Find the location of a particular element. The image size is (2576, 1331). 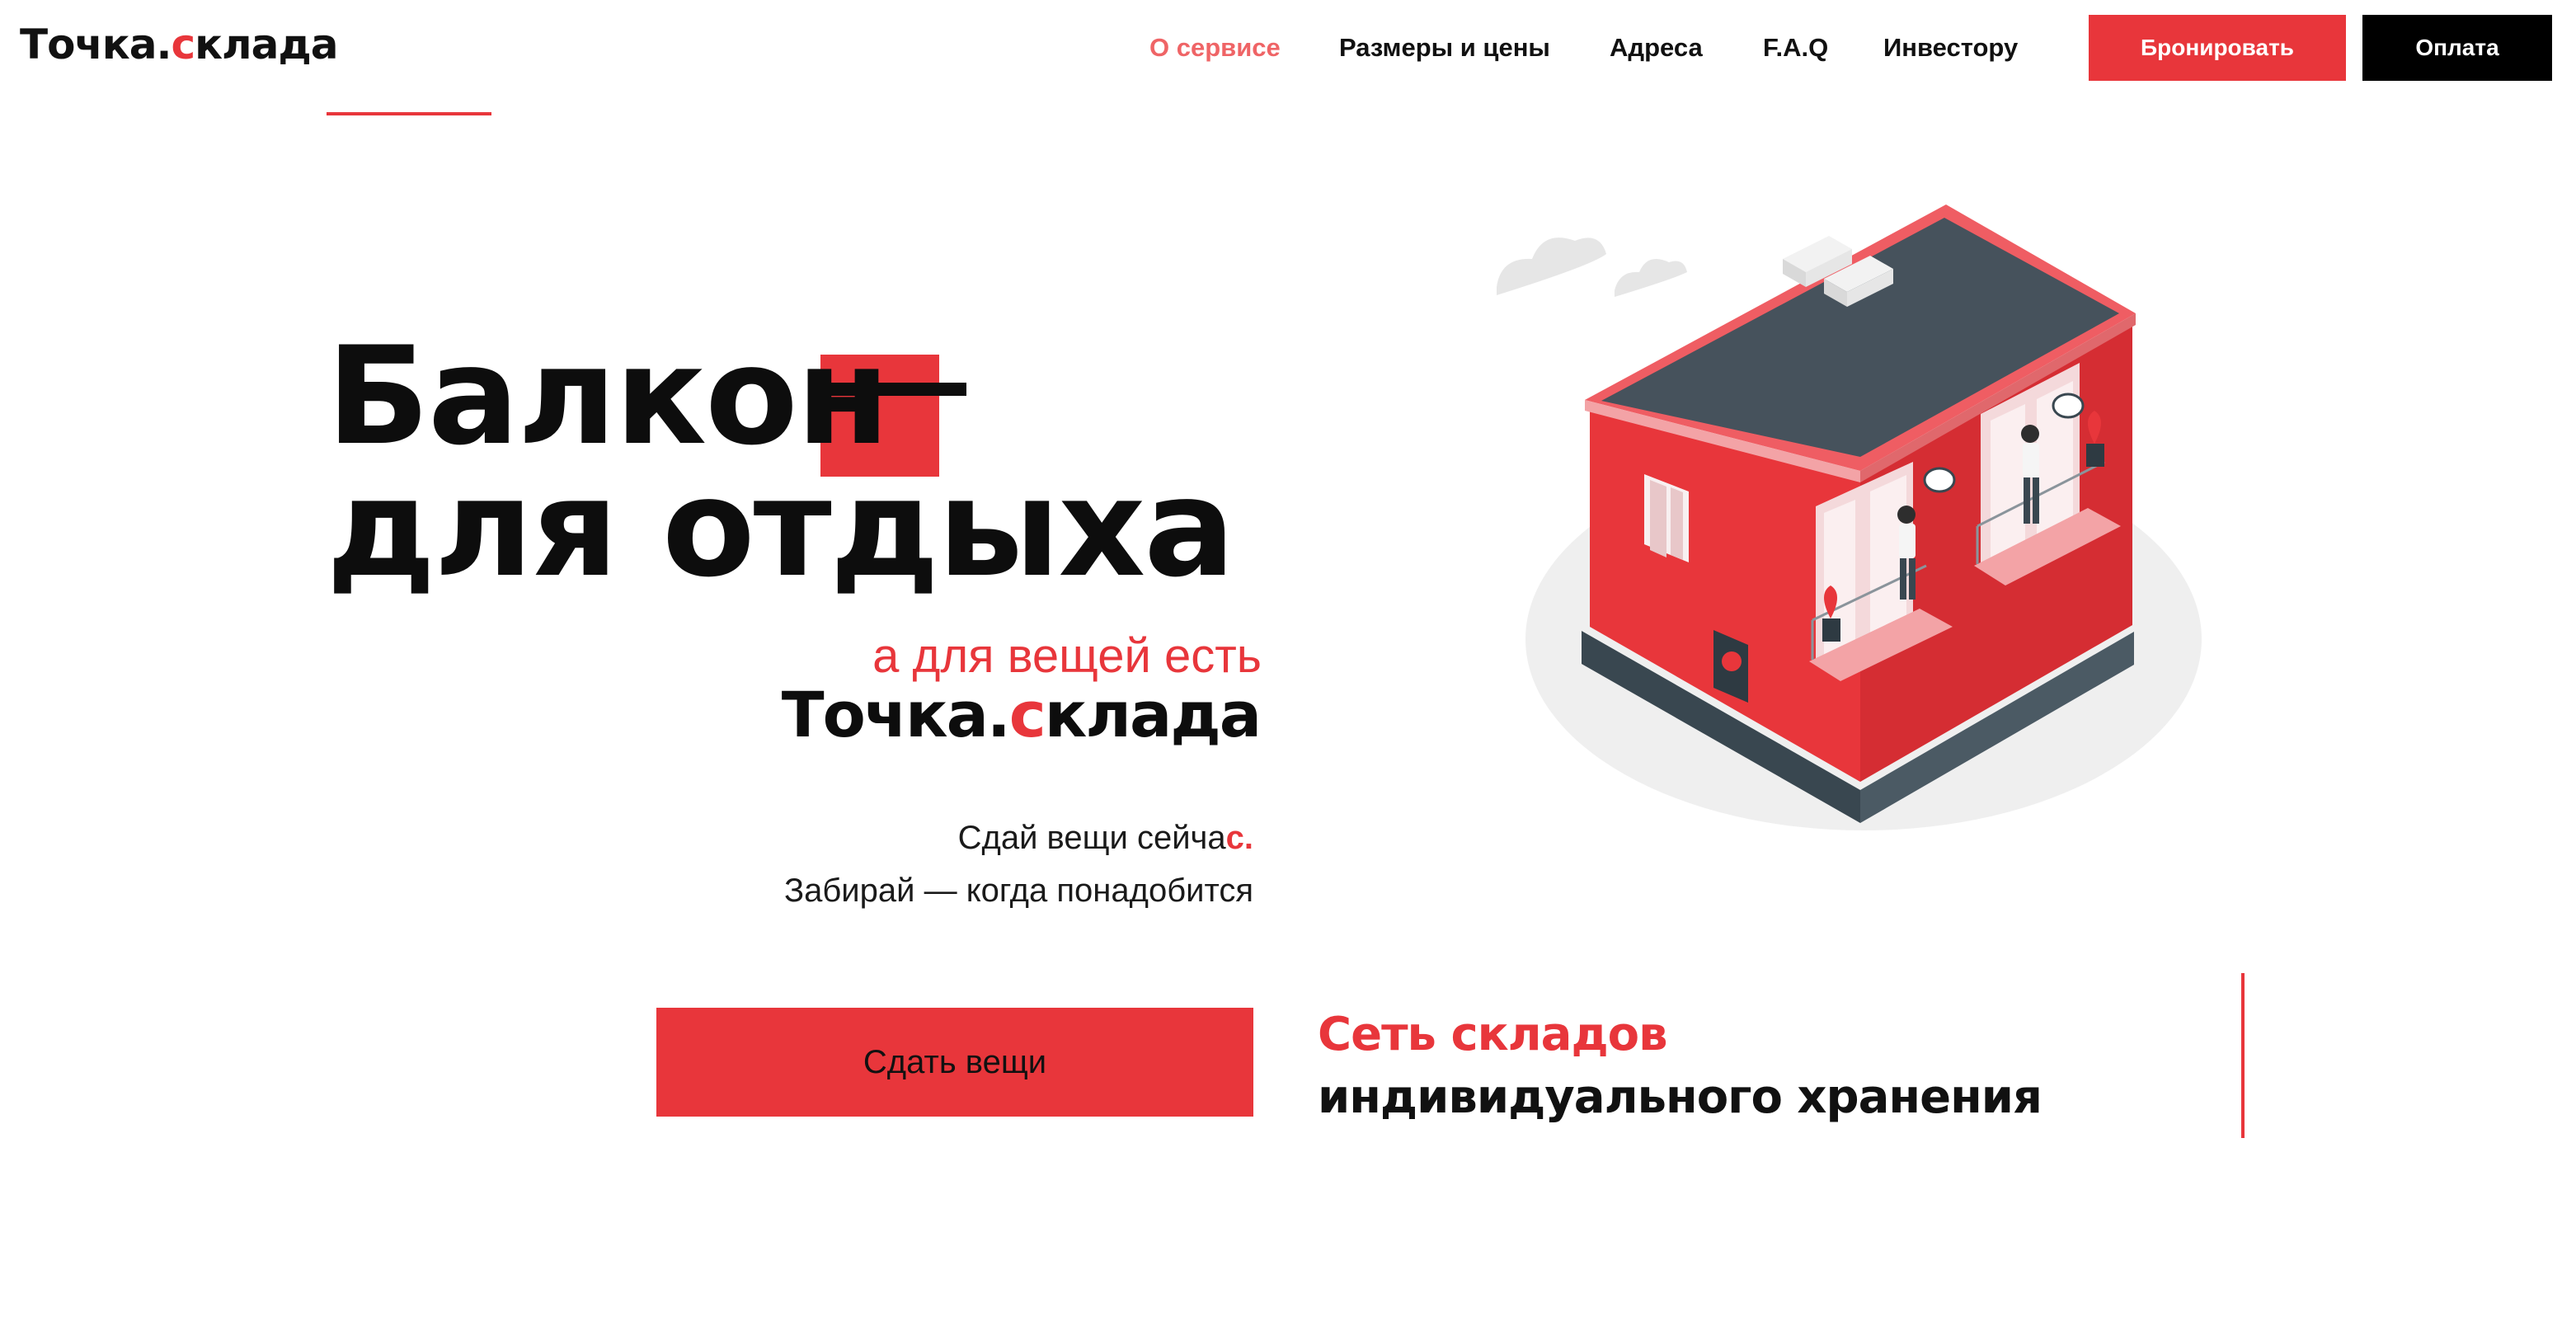

nav-item-sizes-prices: Размеры и цены is located at coordinates (1444, 48).